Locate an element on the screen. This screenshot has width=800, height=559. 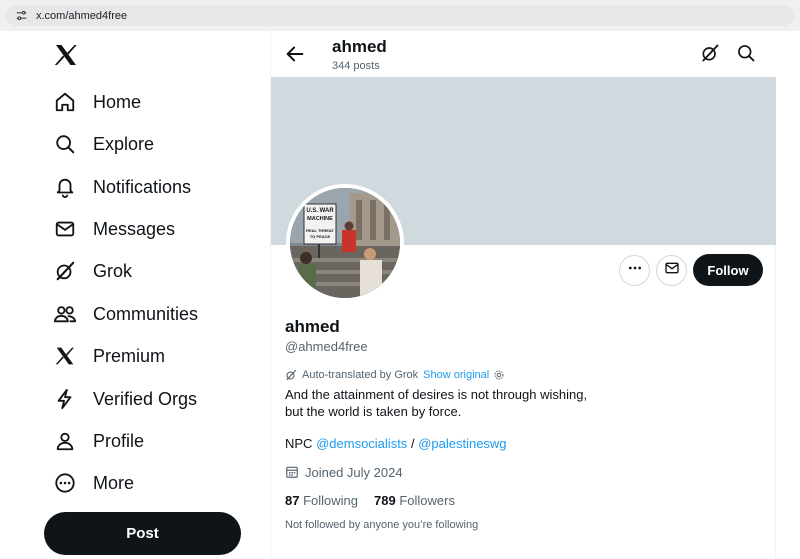
sidebar-item-label: Home is located at coordinates (117, 101).